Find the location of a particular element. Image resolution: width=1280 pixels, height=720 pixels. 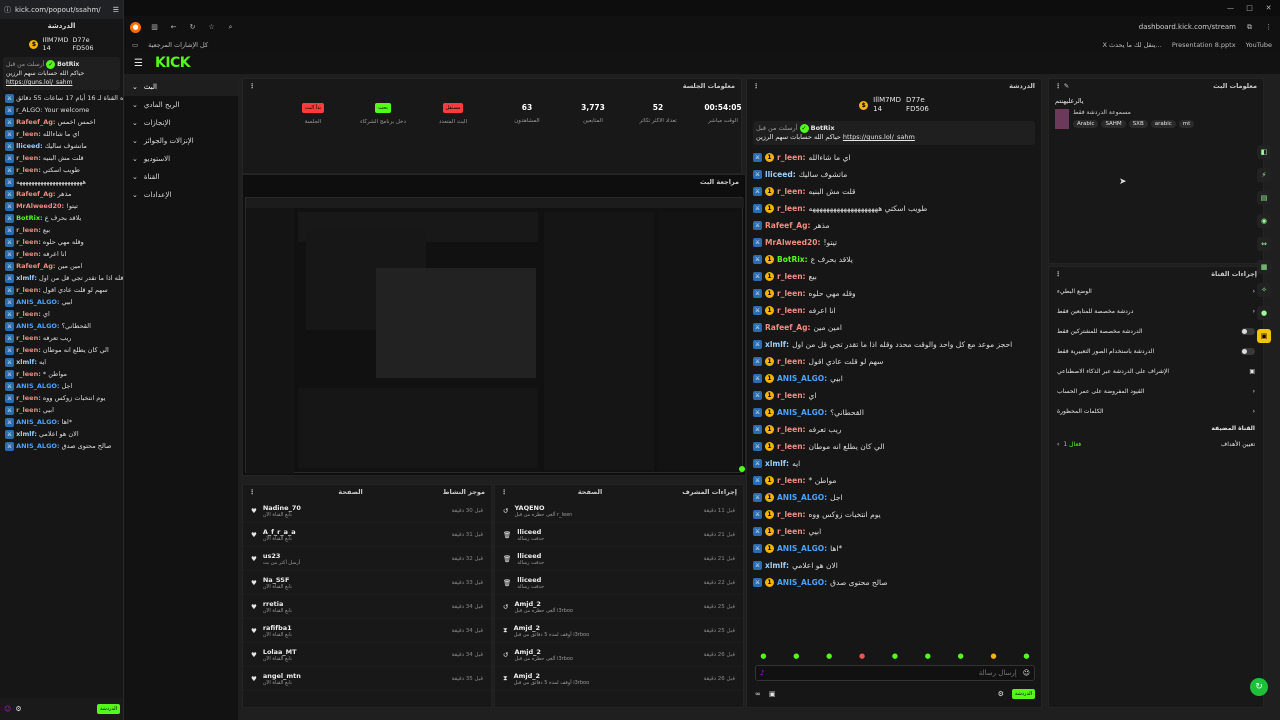

tag-chip: mt is located at coordinates (1186, 124).